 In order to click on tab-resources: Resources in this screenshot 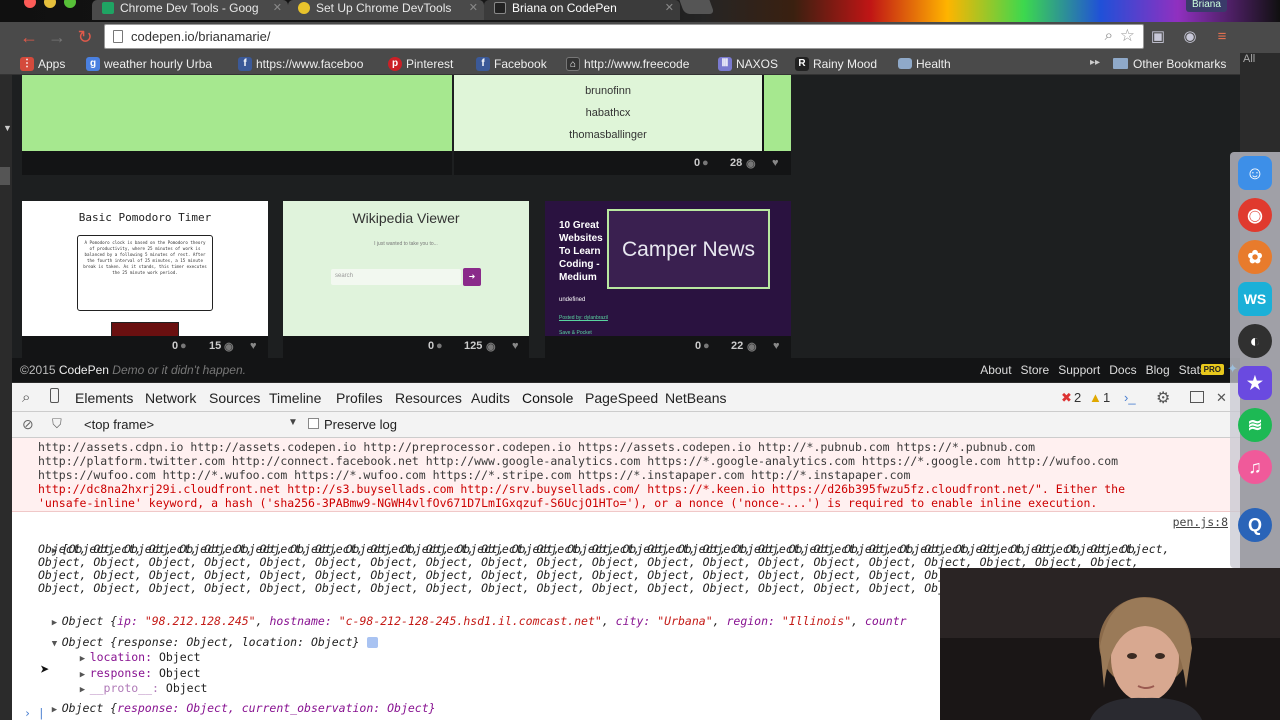, I will do `click(428, 398)`.